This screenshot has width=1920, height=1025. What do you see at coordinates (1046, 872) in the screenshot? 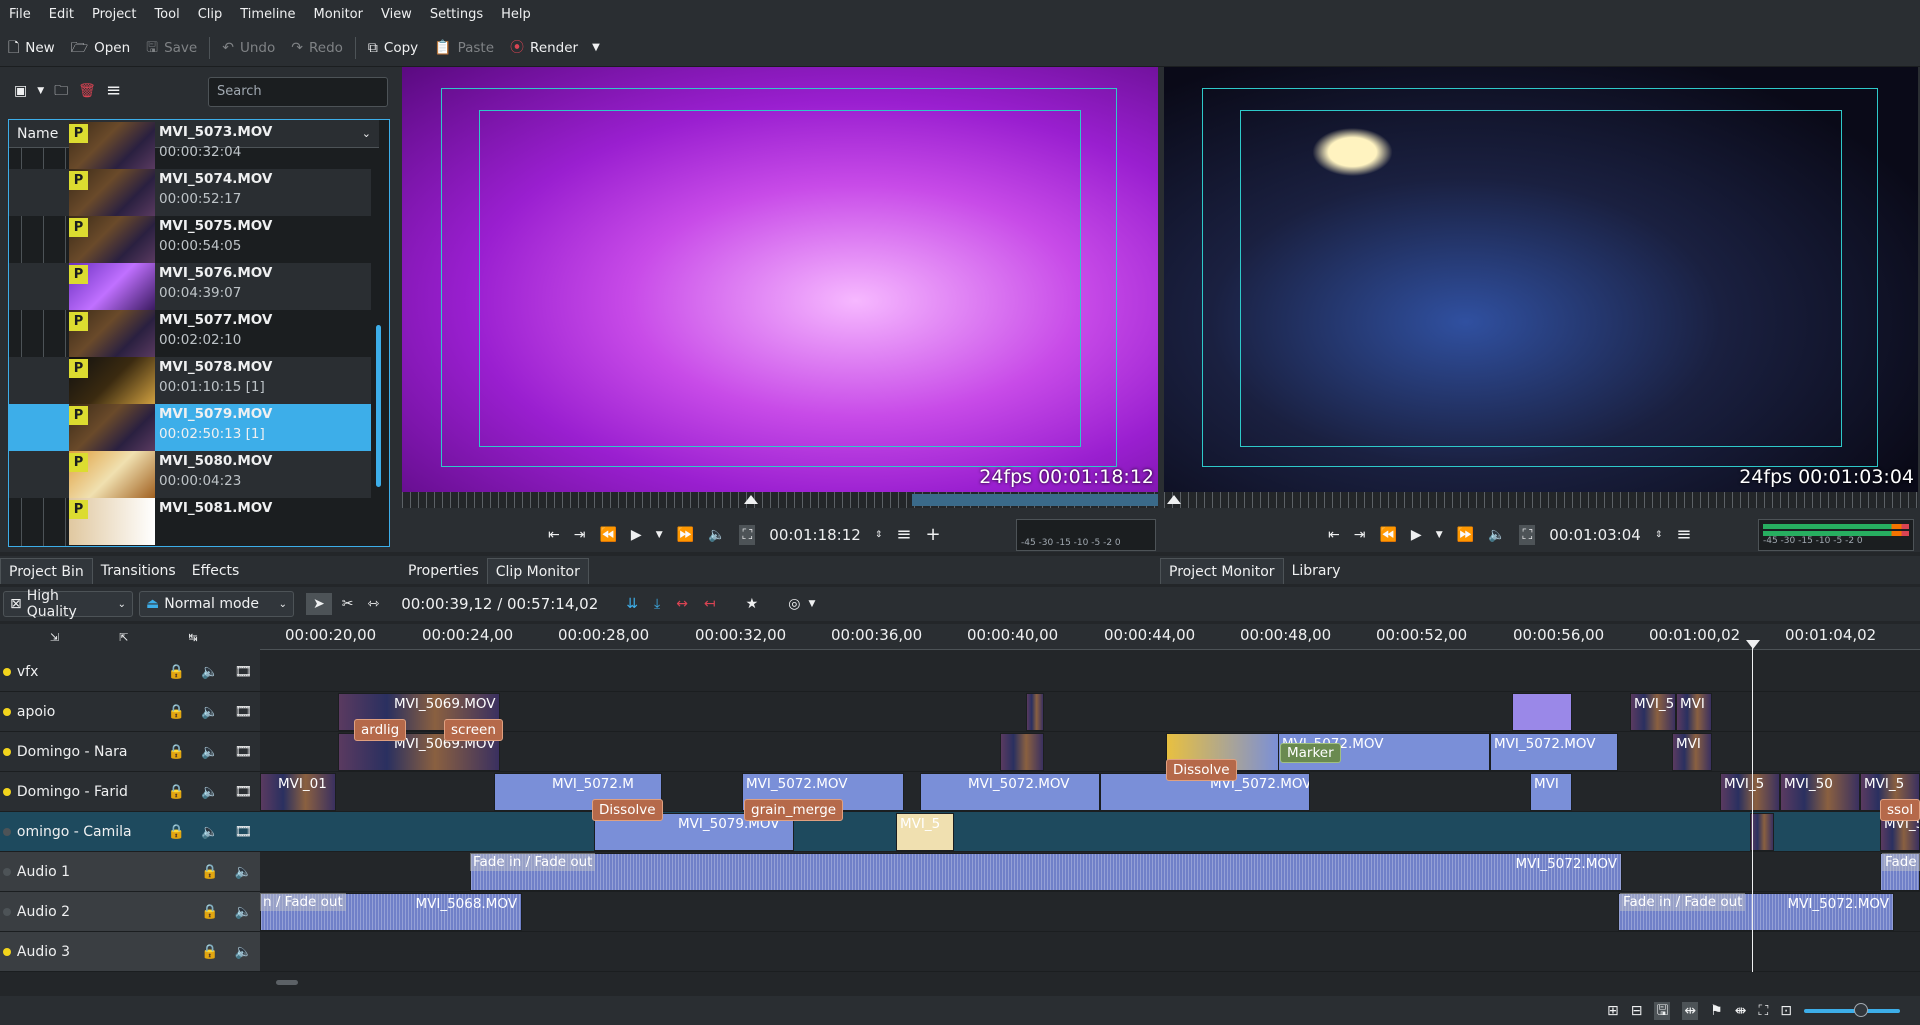
I see `clip-audio-mvi-5072: MVI_5072.MOV` at bounding box center [1046, 872].